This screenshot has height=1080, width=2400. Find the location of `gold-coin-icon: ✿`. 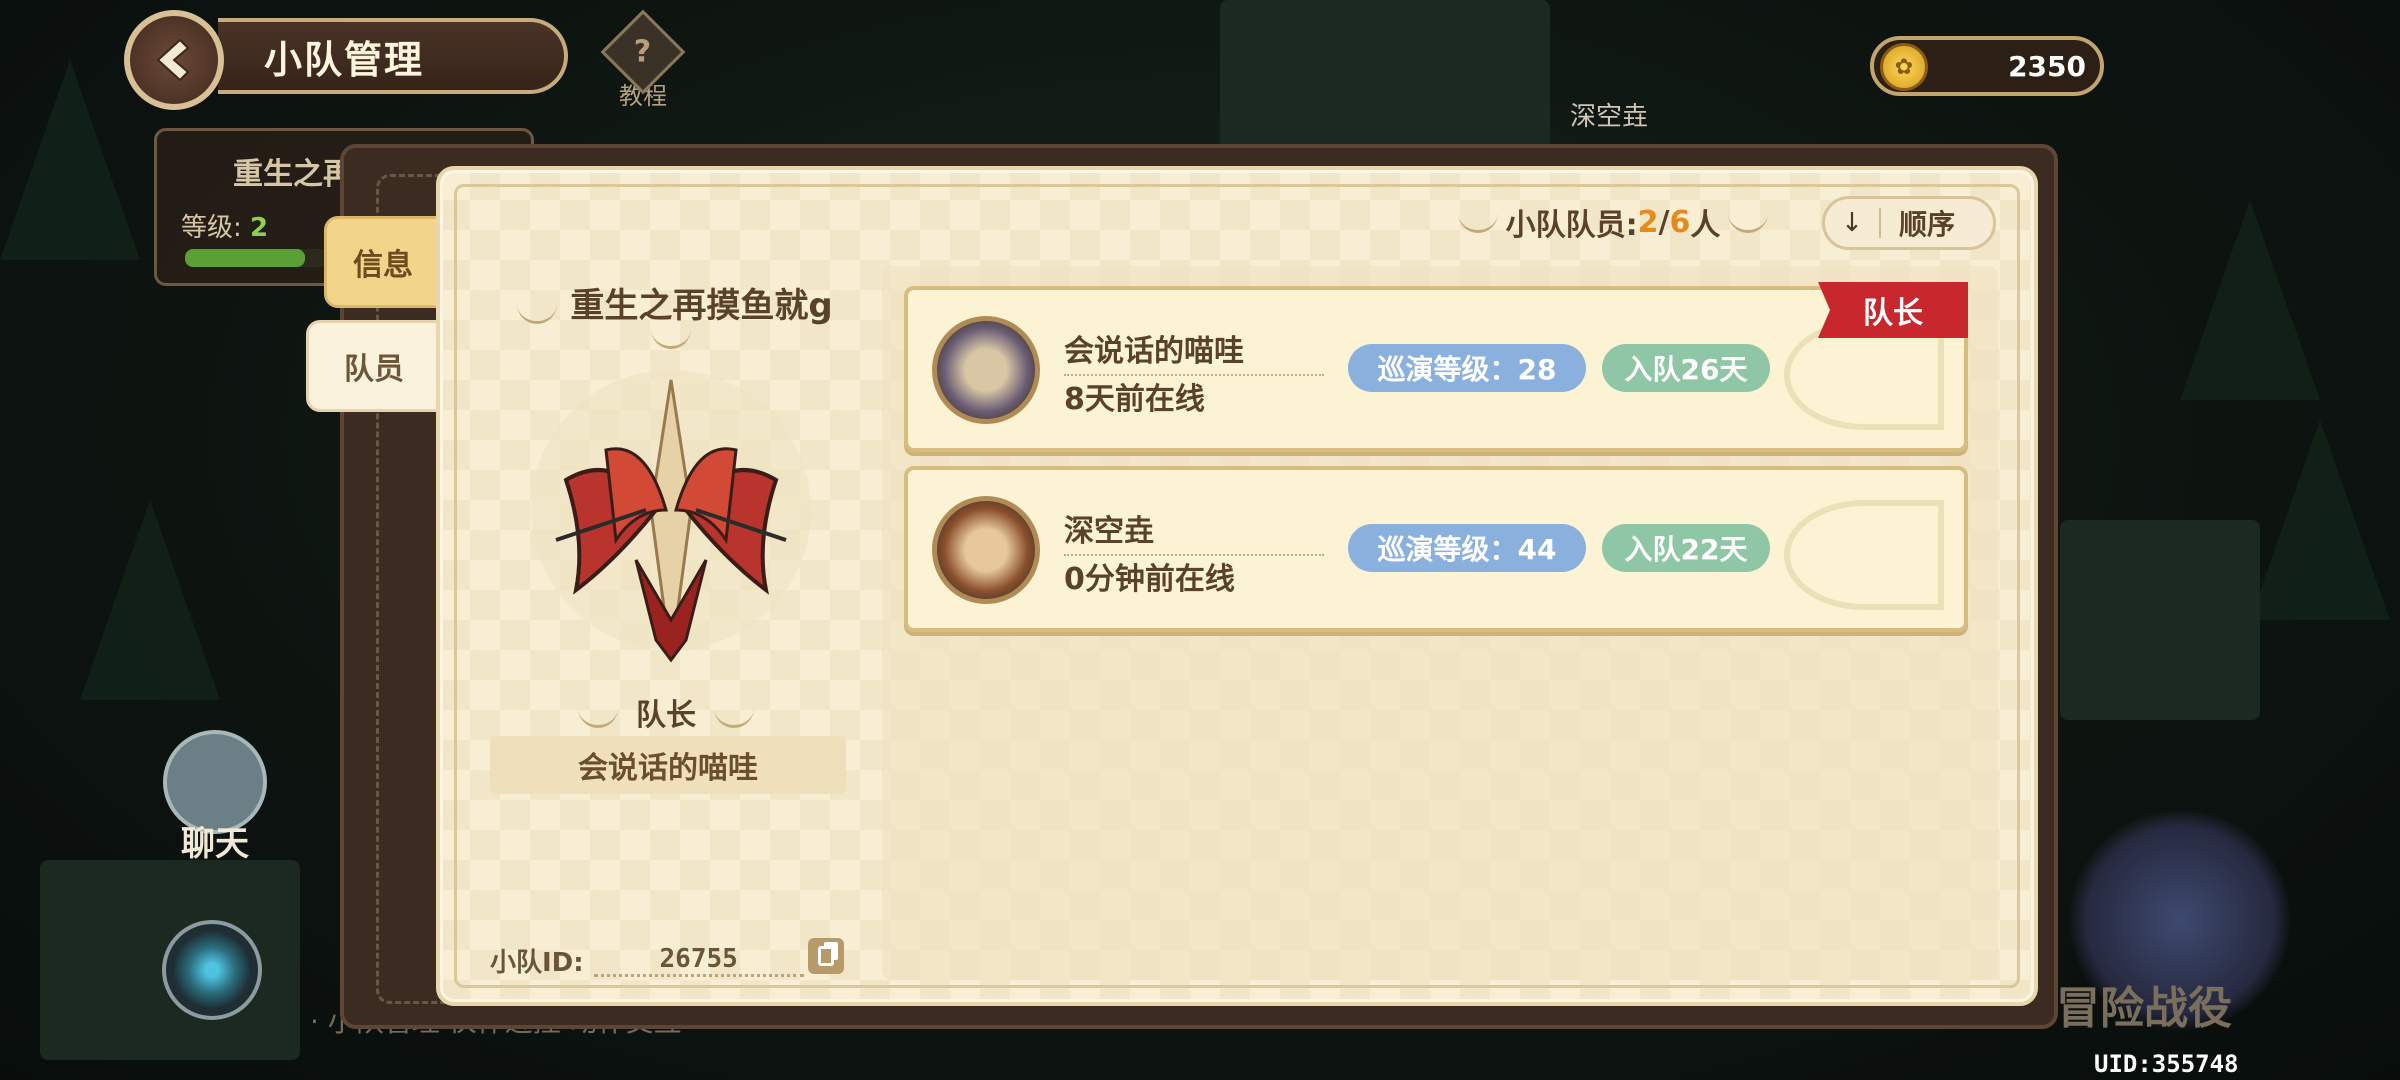

gold-coin-icon: ✿ is located at coordinates (1904, 67).